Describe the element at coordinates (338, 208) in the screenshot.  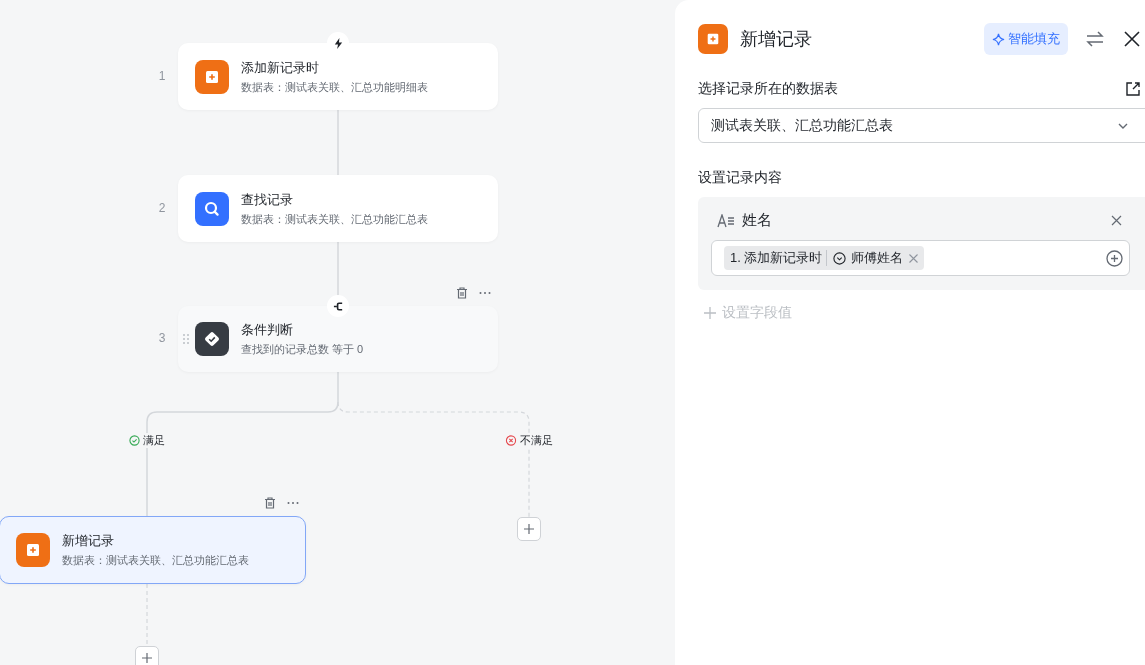
I see `flow-node: 查找记录 数据表：测试表关联、汇总功能汇总表` at that location.